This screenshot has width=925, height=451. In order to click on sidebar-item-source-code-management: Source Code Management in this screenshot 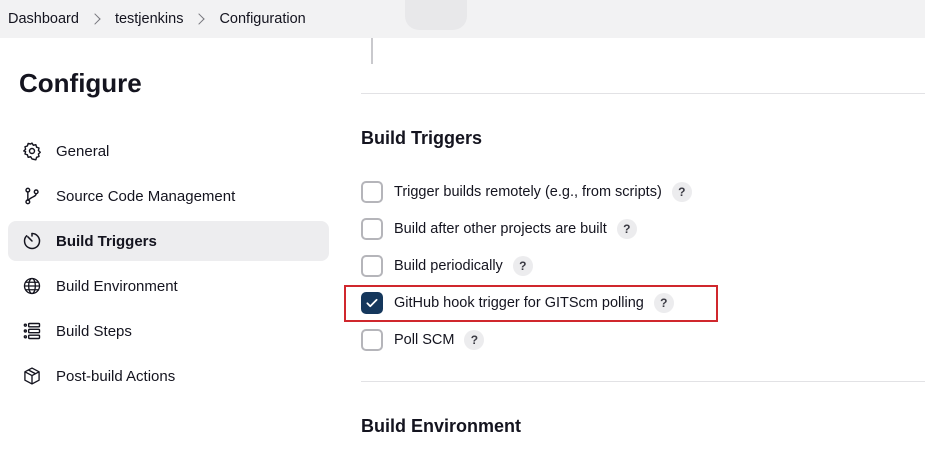, I will do `click(168, 196)`.